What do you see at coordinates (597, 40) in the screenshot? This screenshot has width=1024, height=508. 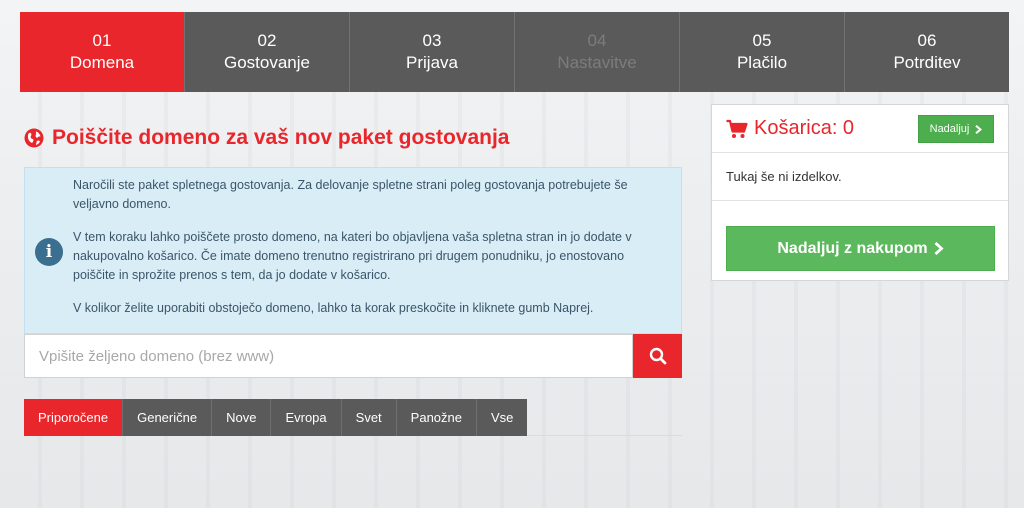 I see `step-number: 04` at bounding box center [597, 40].